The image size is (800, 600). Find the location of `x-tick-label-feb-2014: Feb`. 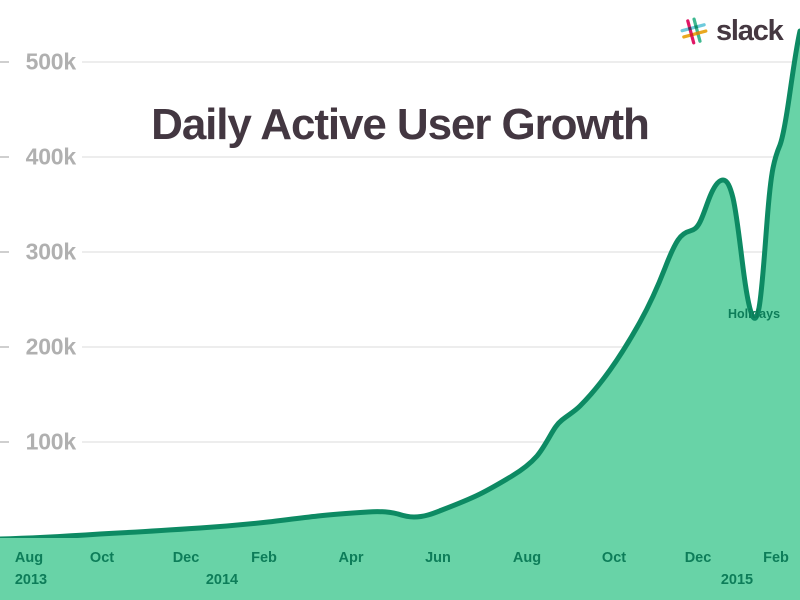

x-tick-label-feb-2014: Feb is located at coordinates (264, 558).